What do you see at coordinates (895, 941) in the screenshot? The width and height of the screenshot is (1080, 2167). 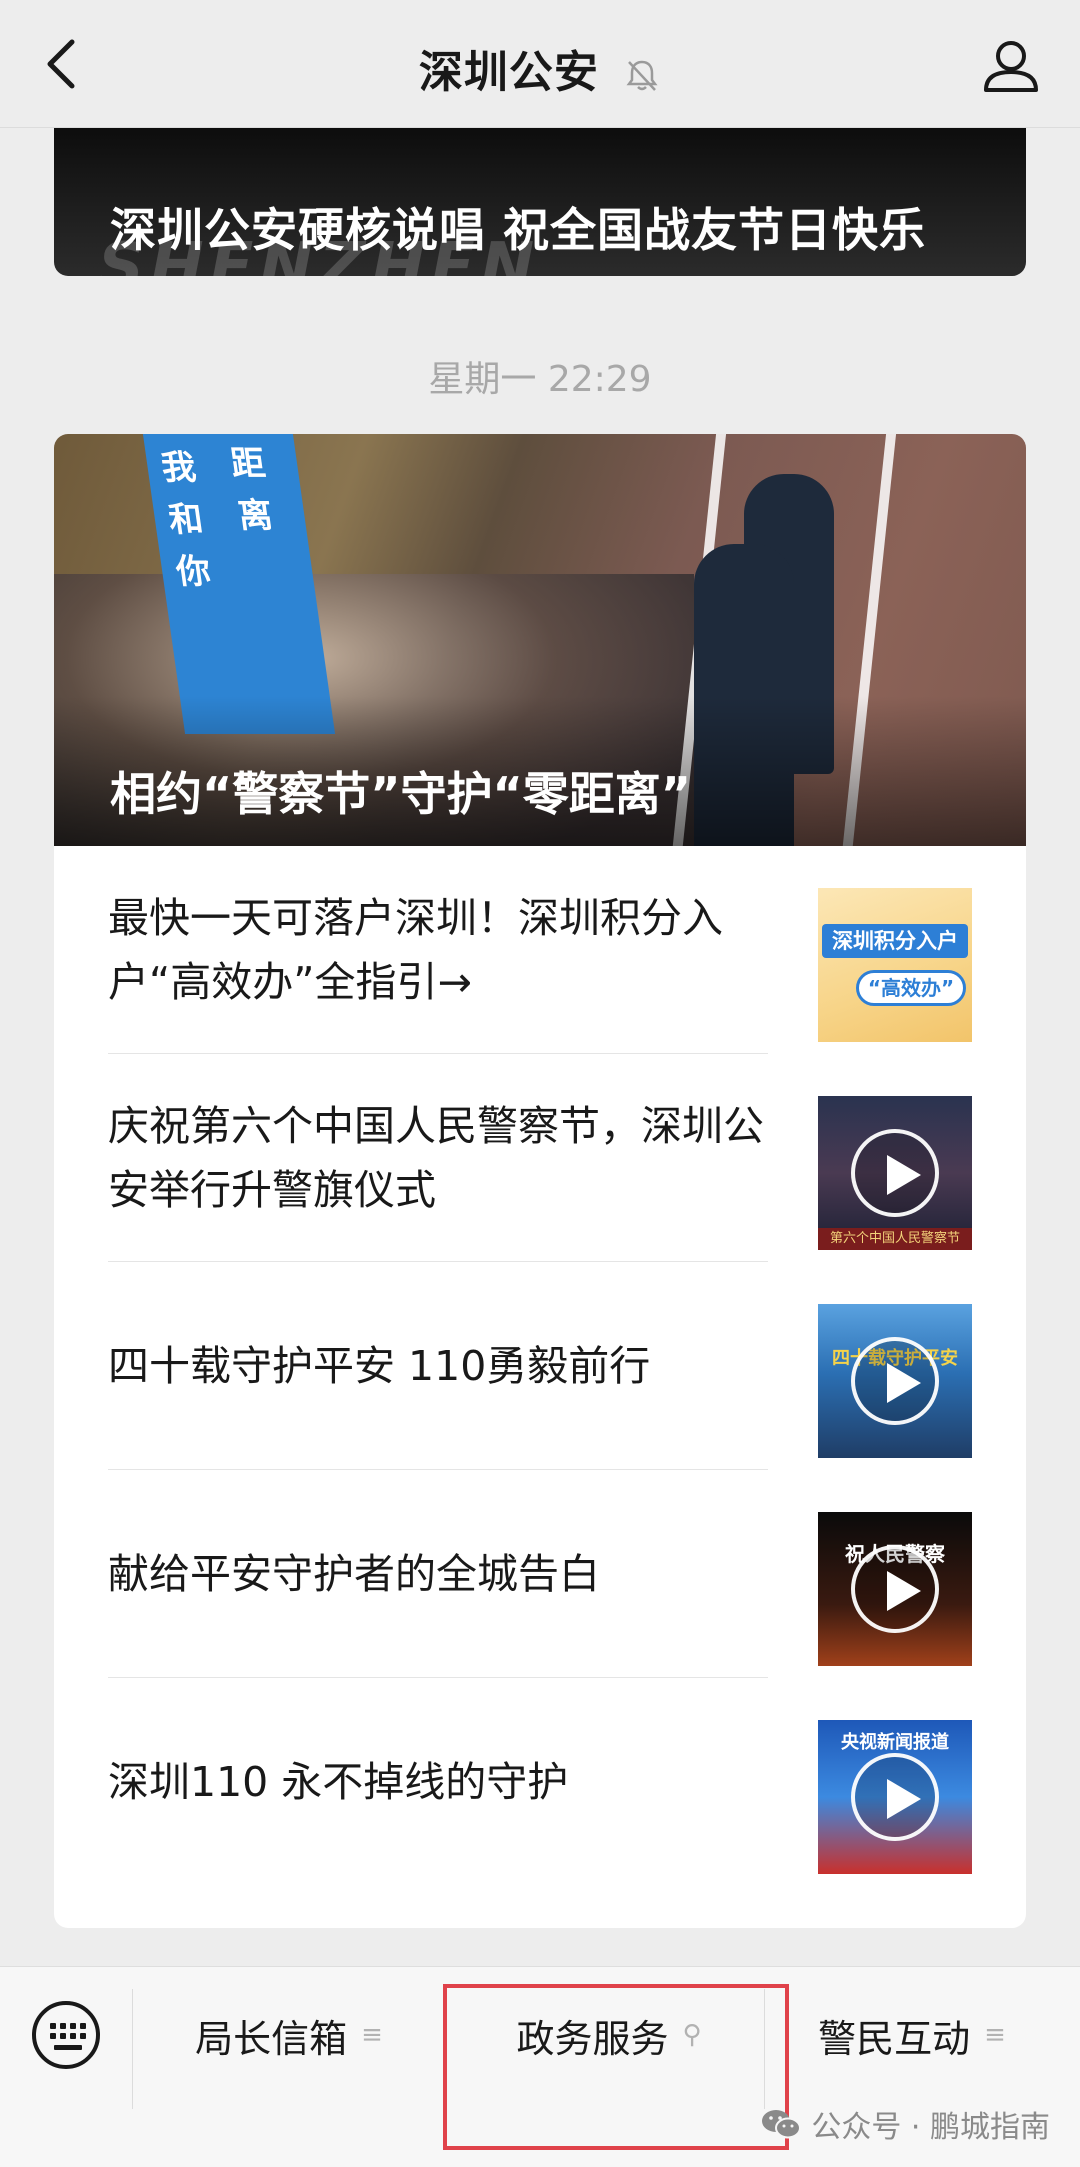 I see `thumb-label: 深圳积分入户` at bounding box center [895, 941].